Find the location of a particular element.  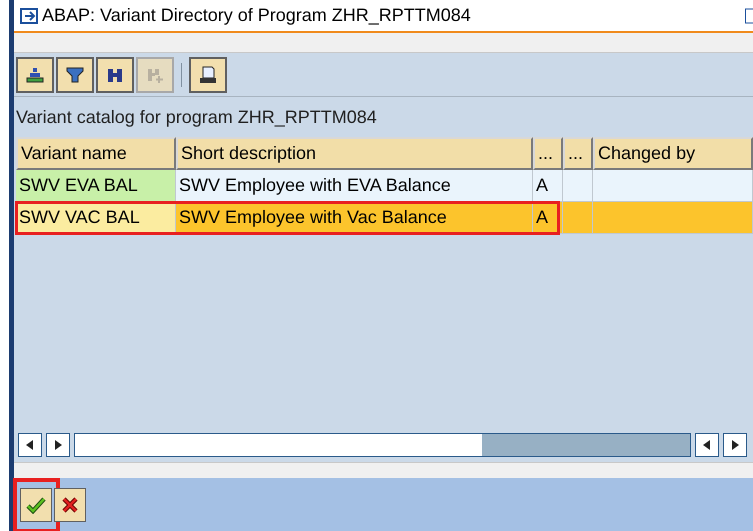

table-cell: A is located at coordinates (548, 186).